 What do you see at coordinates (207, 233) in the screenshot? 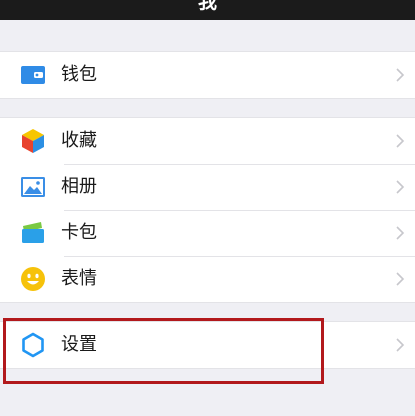
I see `menu-item-card-wallet: 卡包` at bounding box center [207, 233].